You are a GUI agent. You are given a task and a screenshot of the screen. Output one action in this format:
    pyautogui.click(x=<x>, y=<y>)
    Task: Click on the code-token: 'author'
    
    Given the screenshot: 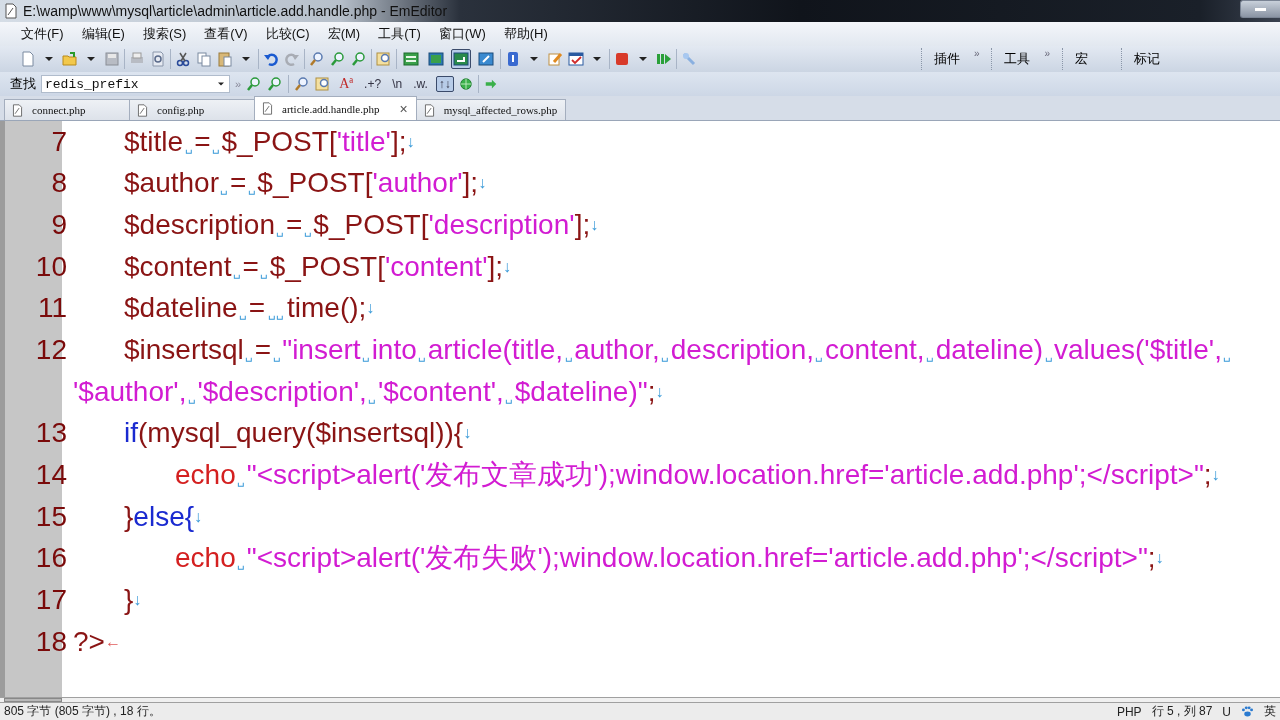 What is the action you would take?
    pyautogui.click(x=417, y=183)
    